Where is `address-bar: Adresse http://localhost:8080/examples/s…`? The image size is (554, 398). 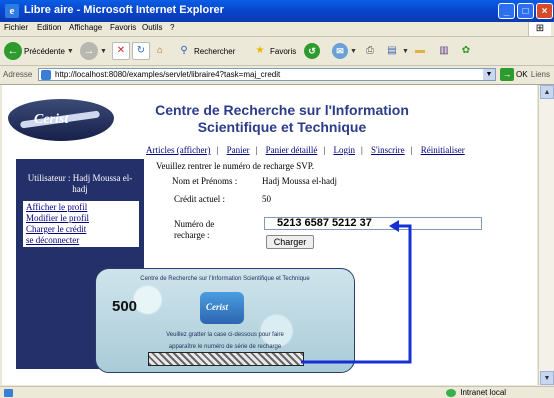 address-bar: Adresse http://localhost:8080/examples/s… is located at coordinates (277, 75).